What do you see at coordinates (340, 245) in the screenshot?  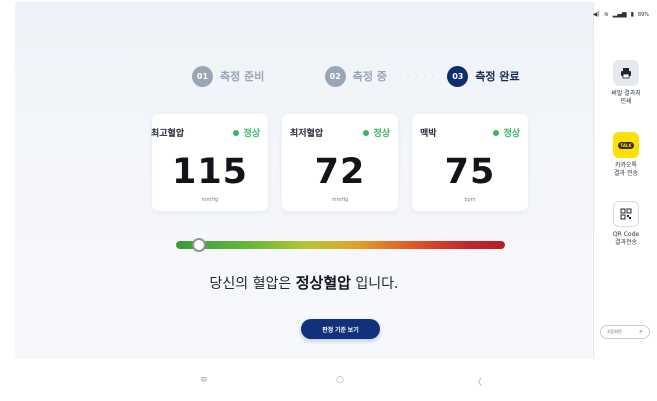 I see `bp-gauge` at bounding box center [340, 245].